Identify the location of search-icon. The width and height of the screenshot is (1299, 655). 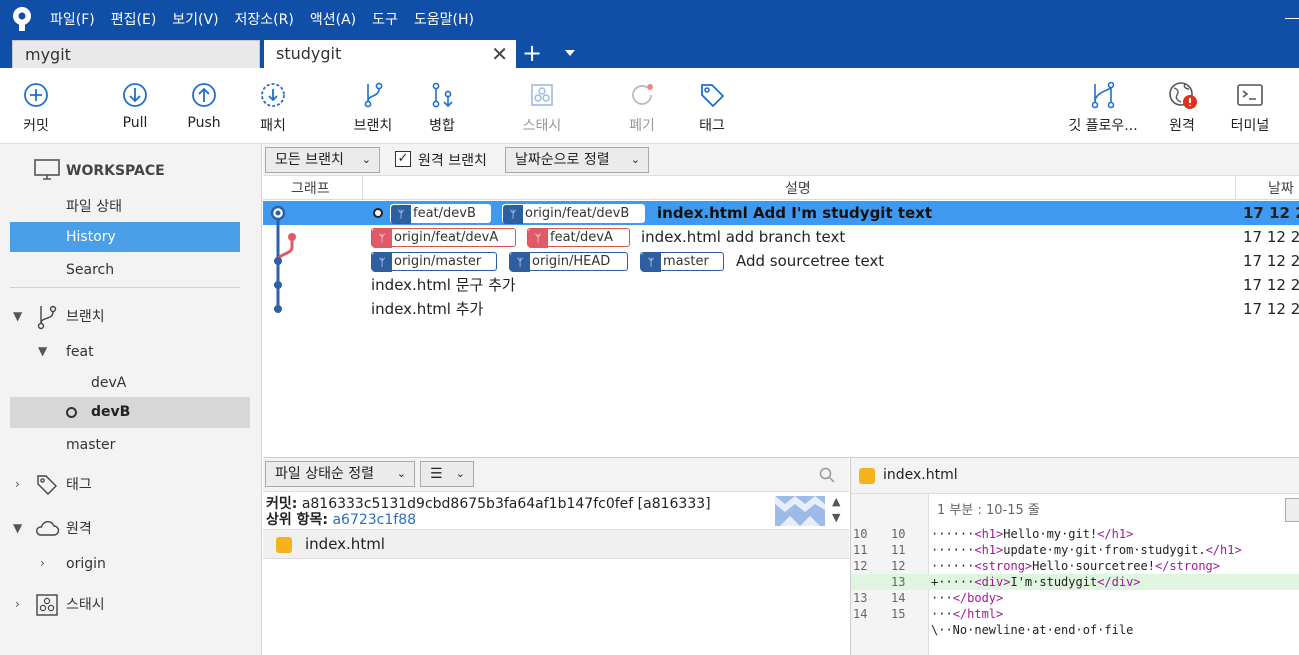
(827, 475).